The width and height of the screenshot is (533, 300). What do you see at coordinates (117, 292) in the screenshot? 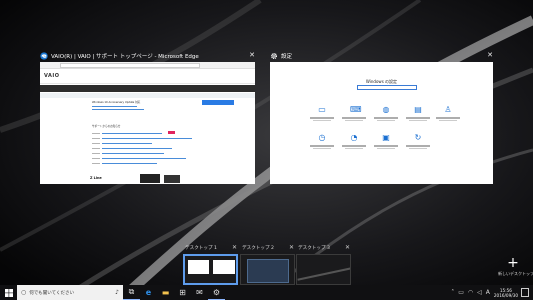
I see `microphone-icon: ♪` at bounding box center [117, 292].